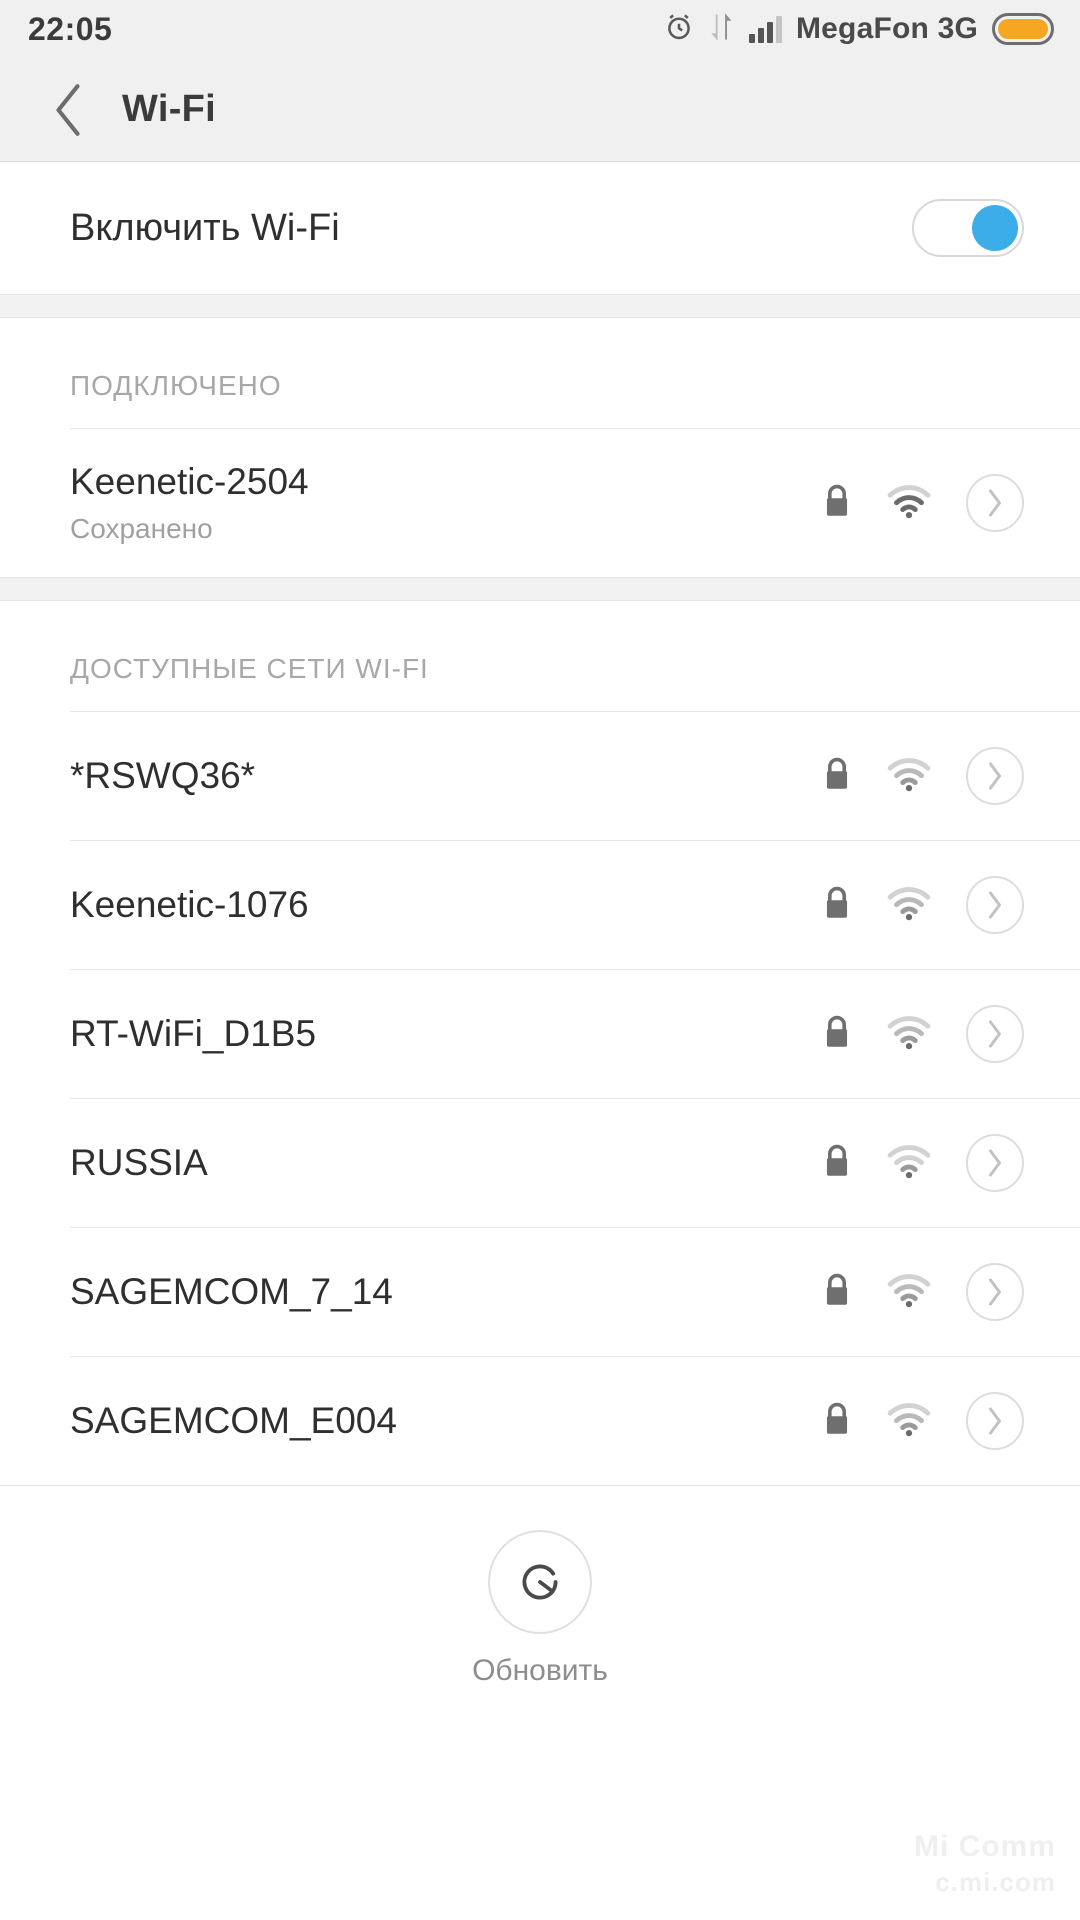 The image size is (1080, 1920). I want to click on battery-icon, so click(1023, 29).